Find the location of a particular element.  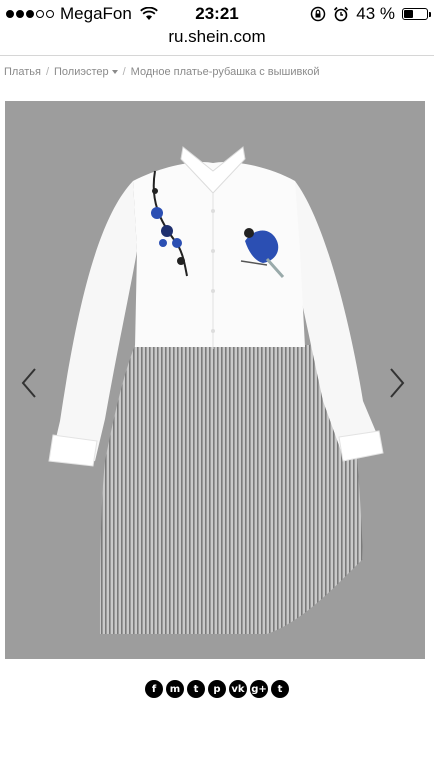

breadcrumb-item-polyester-label: Полиэстер is located at coordinates (81, 72).